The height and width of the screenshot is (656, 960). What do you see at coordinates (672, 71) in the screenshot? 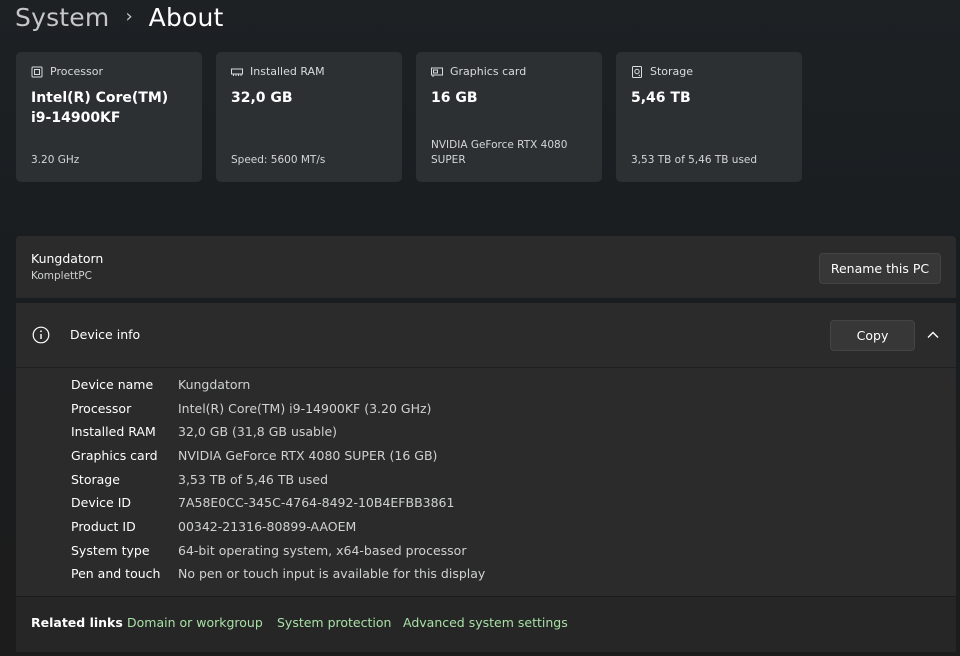
I see `storage-card-label: Storage` at bounding box center [672, 71].